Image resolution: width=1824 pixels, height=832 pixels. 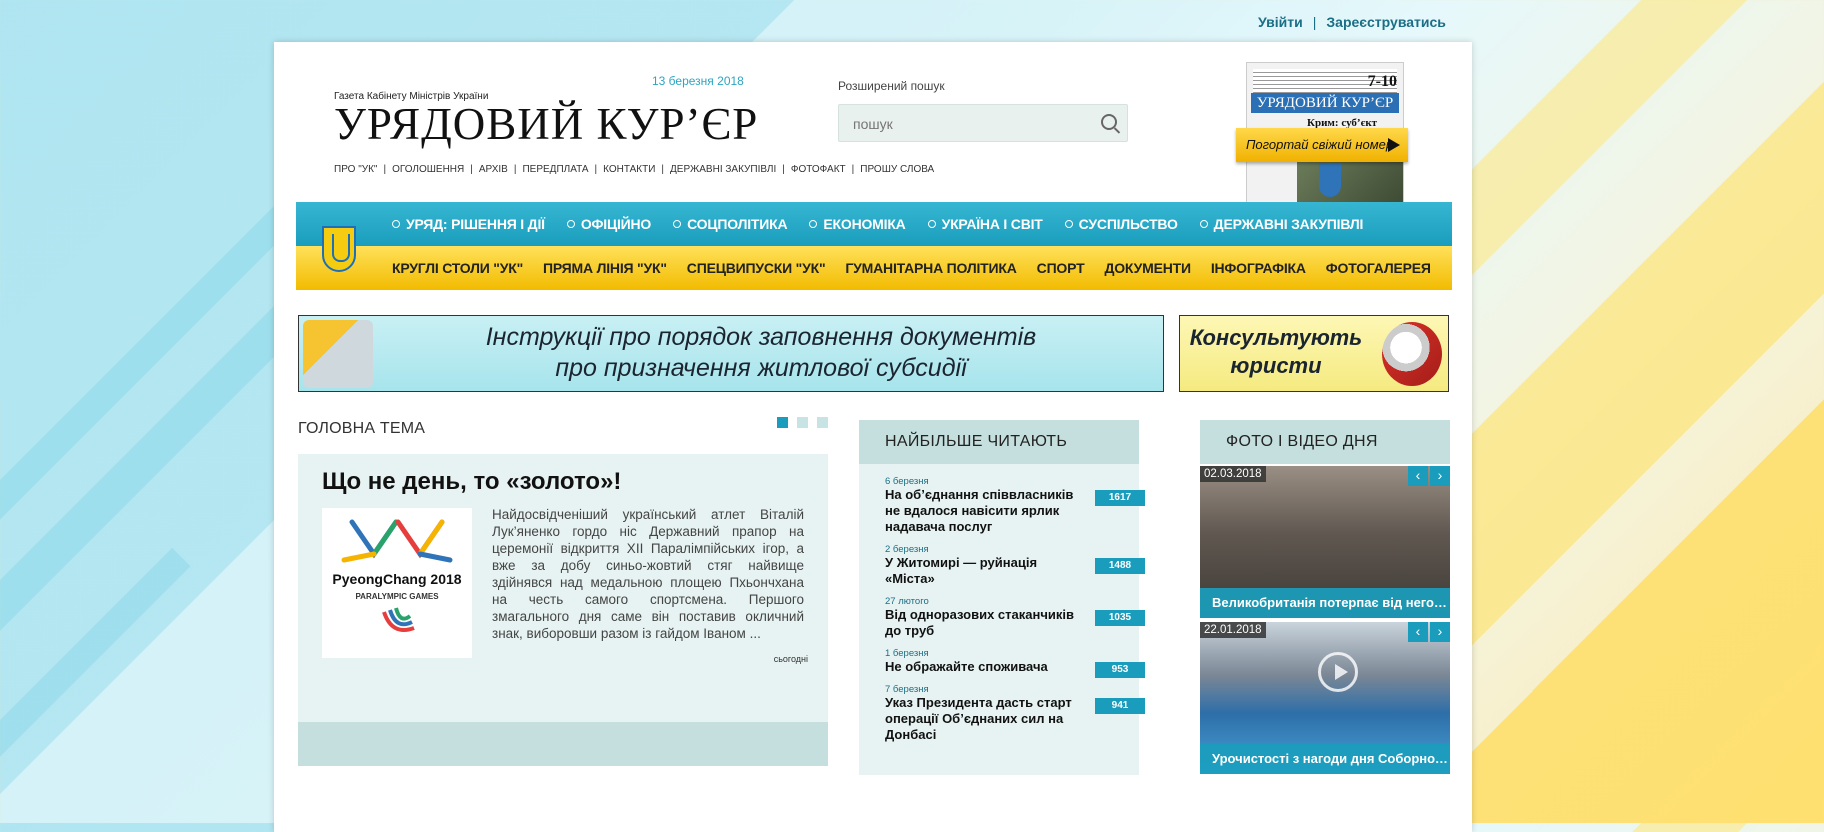 I want to click on photo-nav: ‹ ›, so click(x=1428, y=476).